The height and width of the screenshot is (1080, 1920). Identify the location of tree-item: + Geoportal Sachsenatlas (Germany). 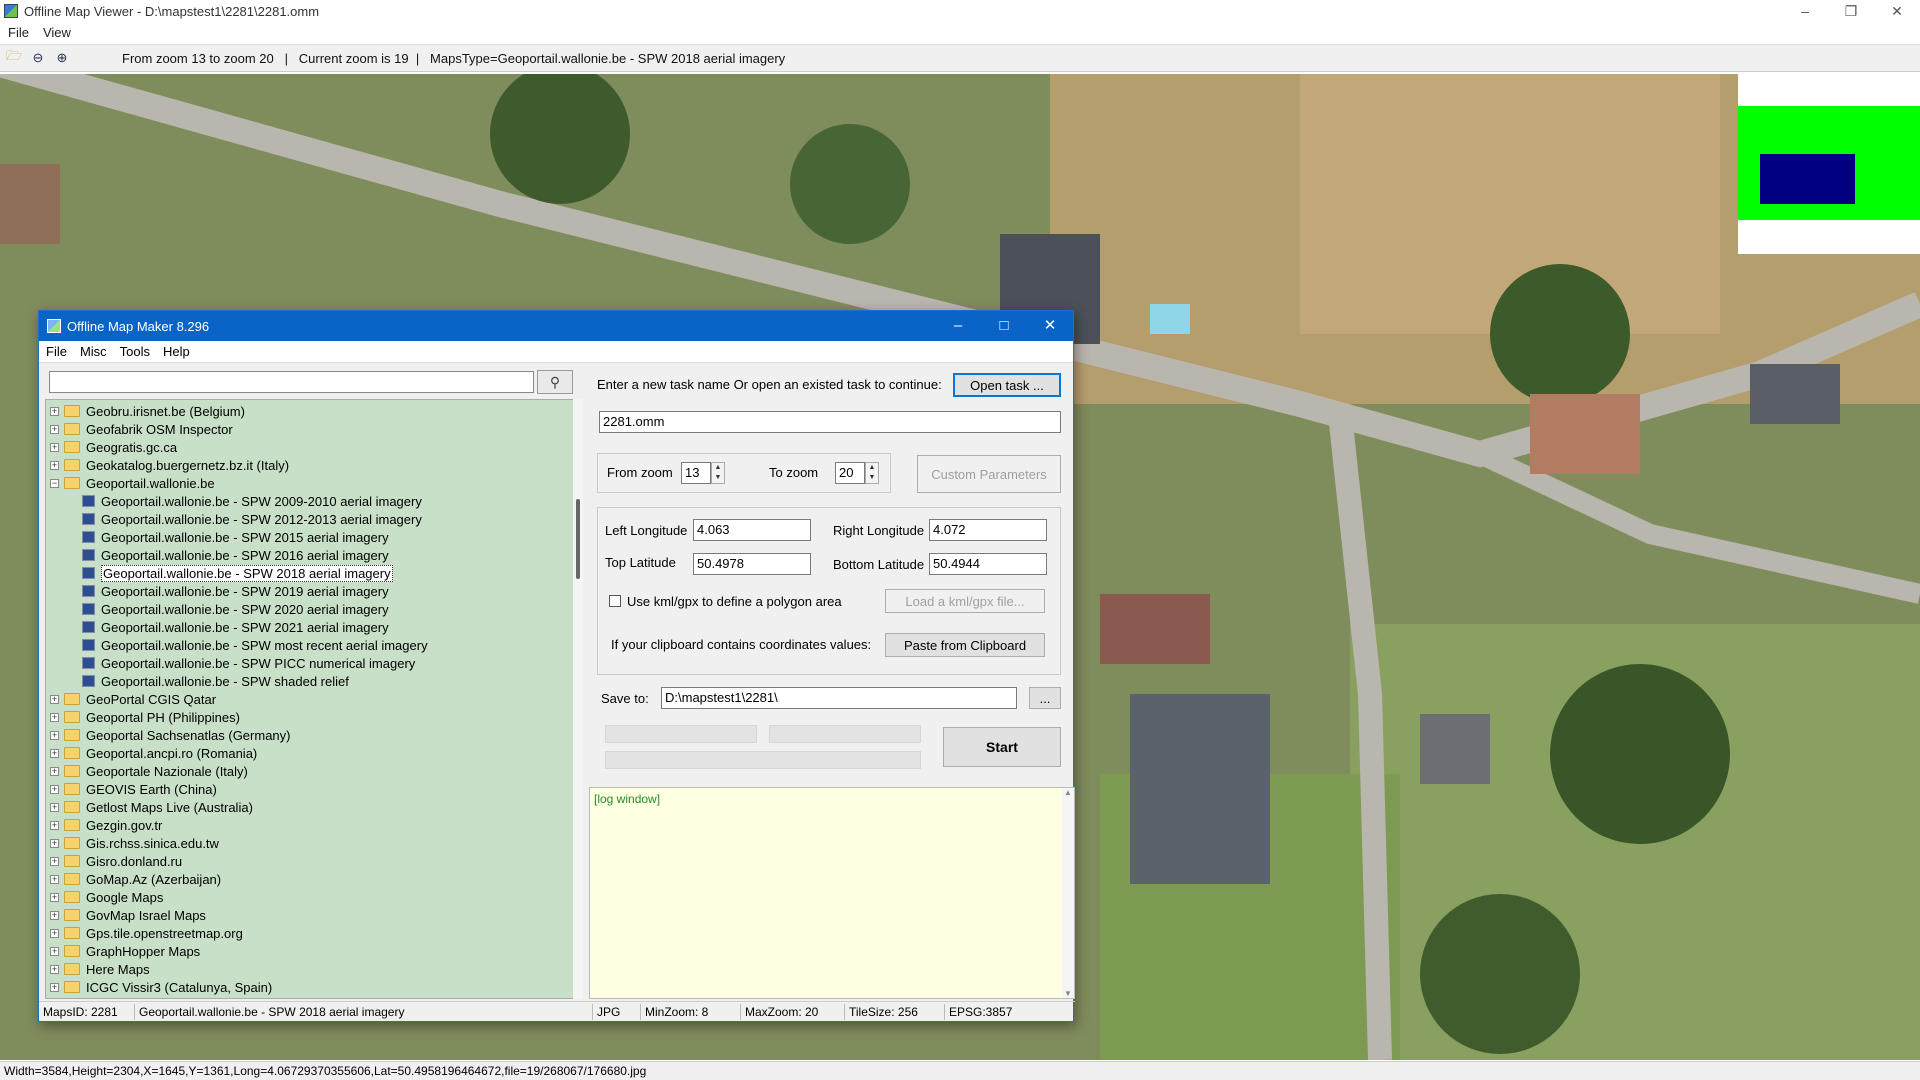
(170, 735).